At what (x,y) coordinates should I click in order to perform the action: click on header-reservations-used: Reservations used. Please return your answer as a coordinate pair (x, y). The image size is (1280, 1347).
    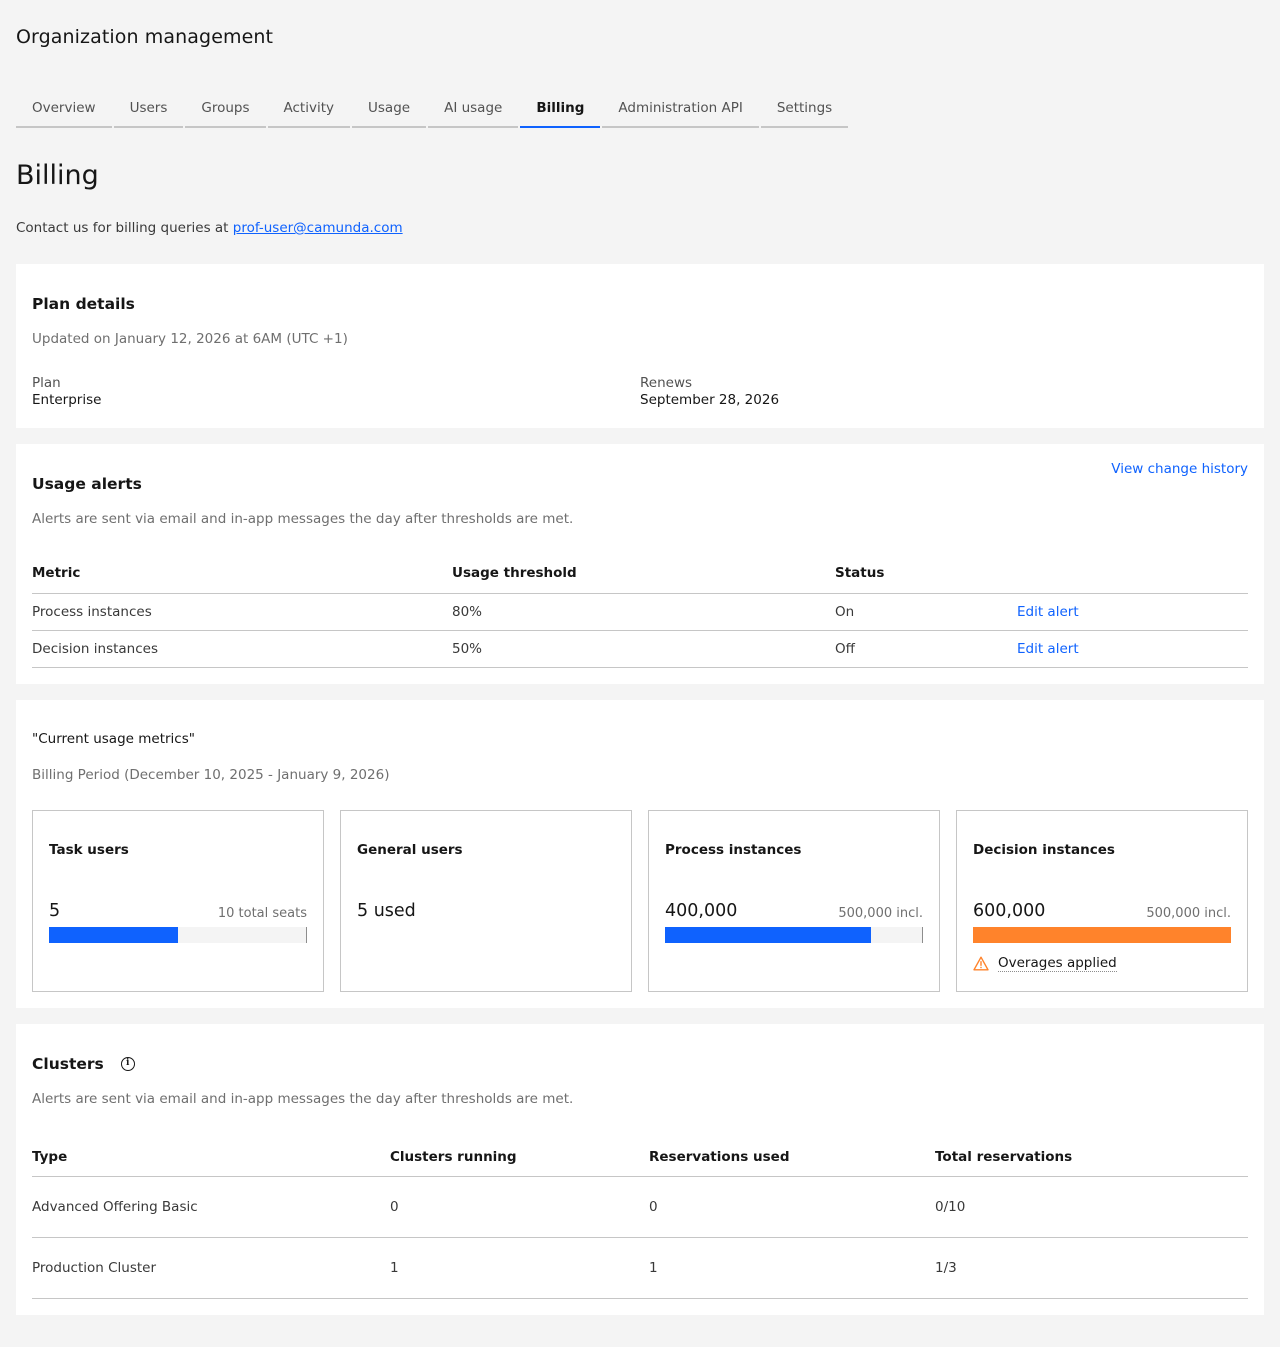
    Looking at the image, I should click on (719, 1157).